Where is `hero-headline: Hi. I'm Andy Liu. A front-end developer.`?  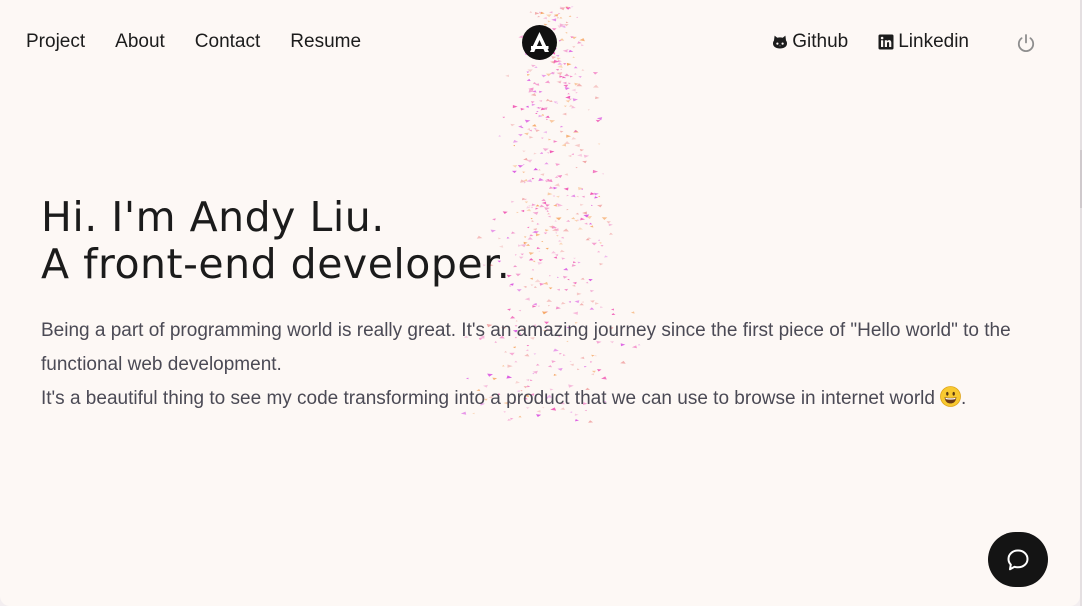 hero-headline: Hi. I'm Andy Liu. A front-end developer. is located at coordinates (546, 241).